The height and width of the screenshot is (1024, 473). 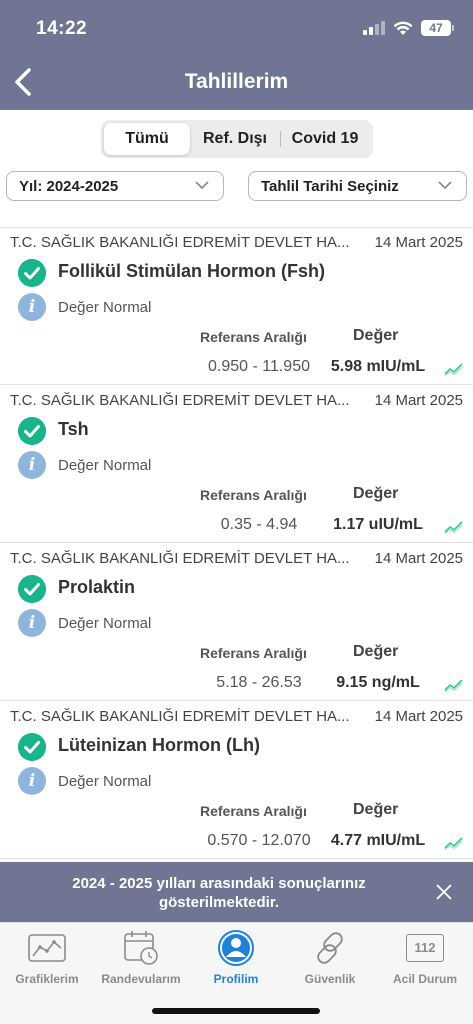 What do you see at coordinates (47, 948) in the screenshot?
I see `chart-icon` at bounding box center [47, 948].